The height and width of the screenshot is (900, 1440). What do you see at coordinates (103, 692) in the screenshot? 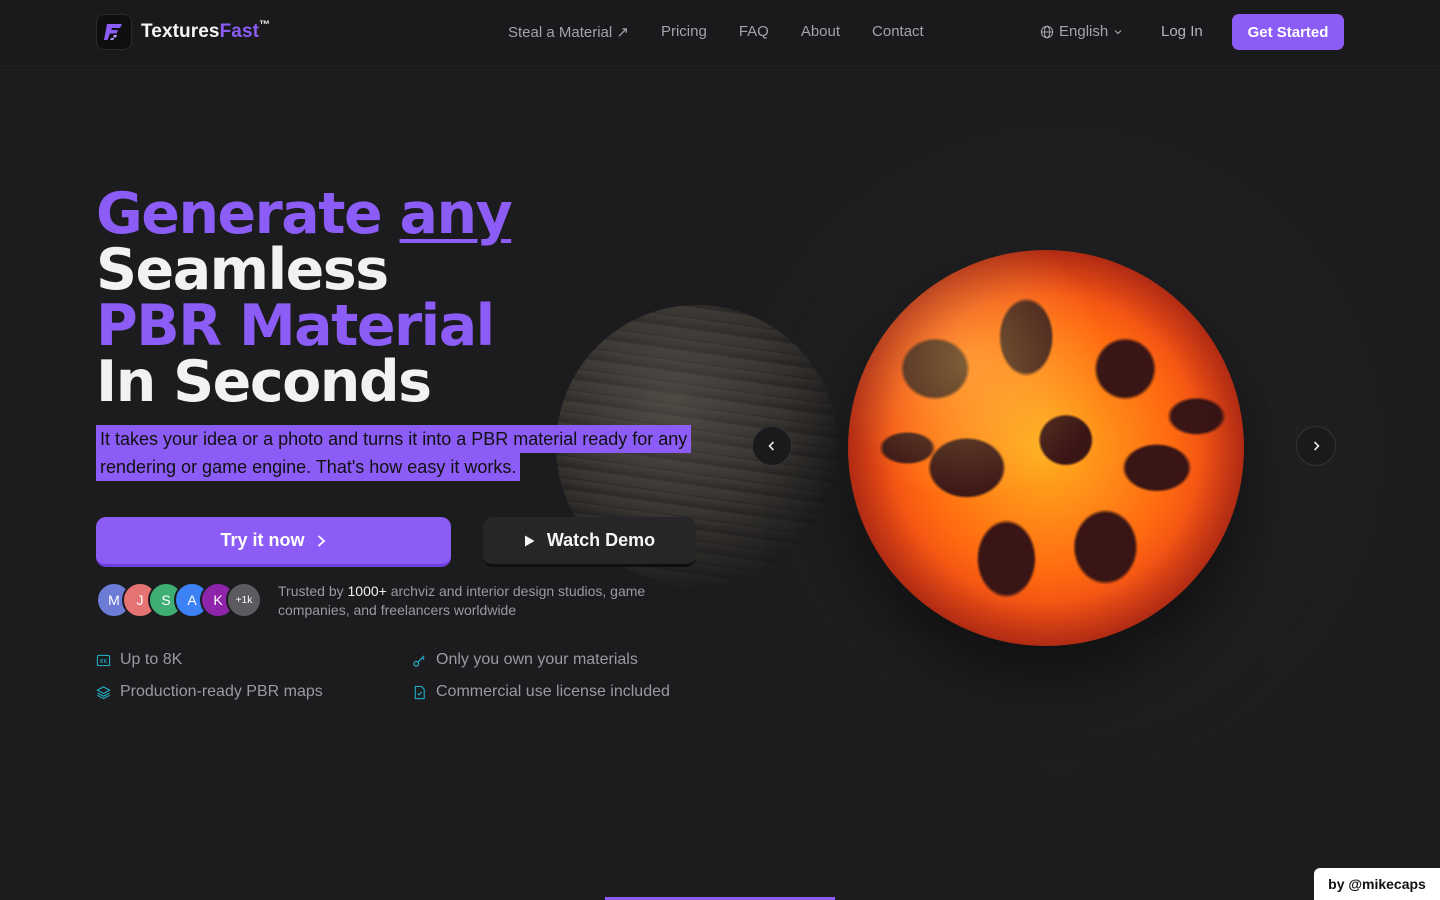
I see `layers-icon` at bounding box center [103, 692].